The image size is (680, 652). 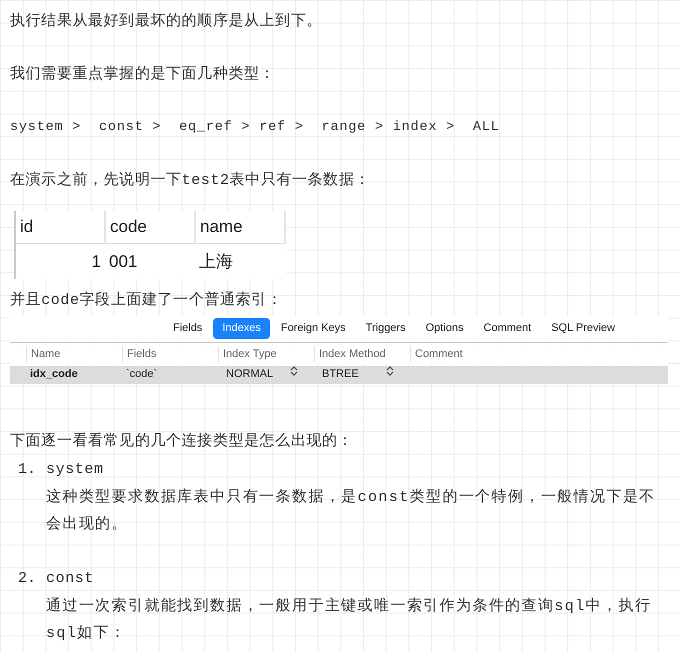 What do you see at coordinates (150, 227) in the screenshot?
I see `column-header: code` at bounding box center [150, 227].